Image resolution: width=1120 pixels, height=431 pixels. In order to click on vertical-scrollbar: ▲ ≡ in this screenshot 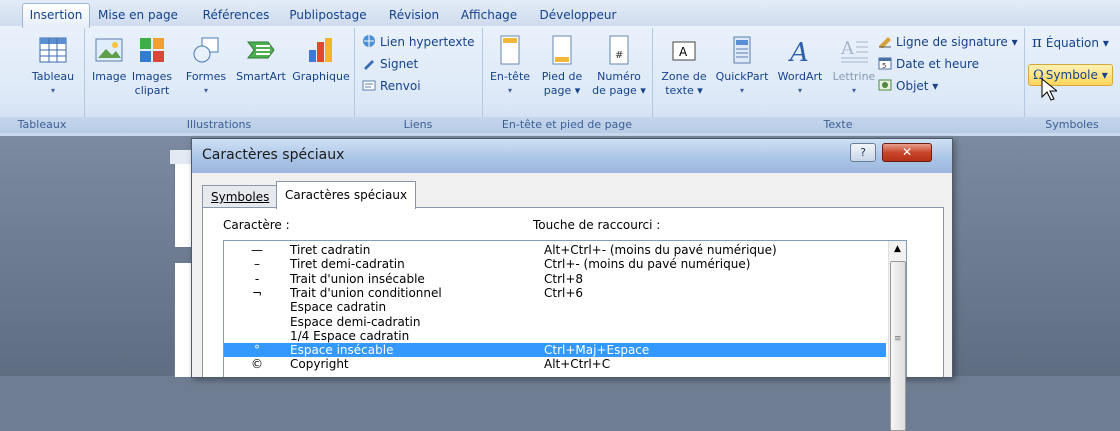, I will do `click(897, 336)`.